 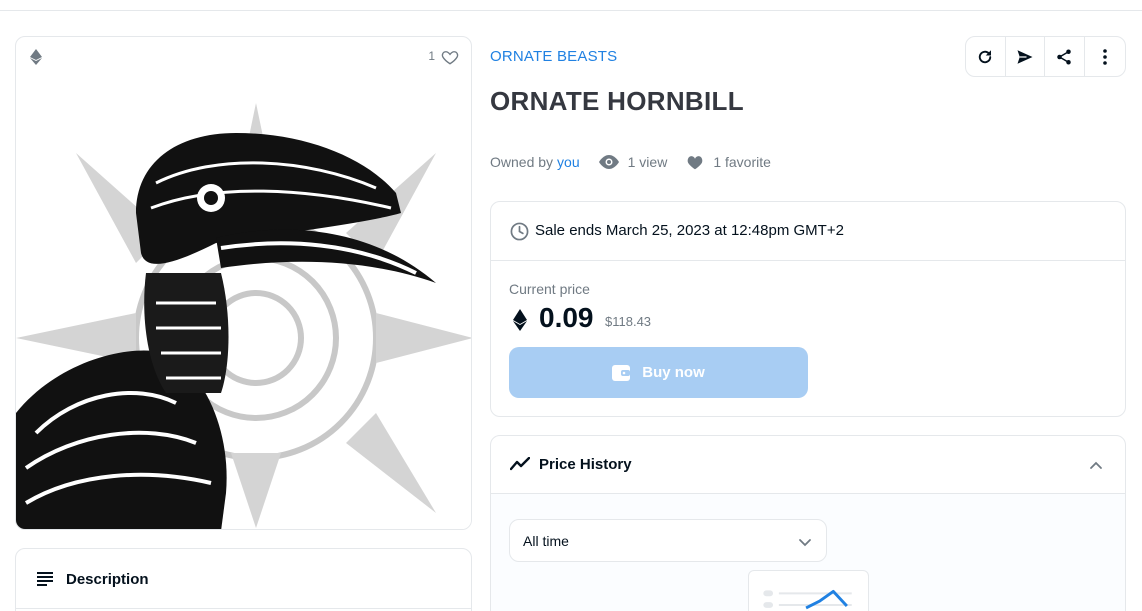 What do you see at coordinates (608, 162) in the screenshot?
I see `eye-icon` at bounding box center [608, 162].